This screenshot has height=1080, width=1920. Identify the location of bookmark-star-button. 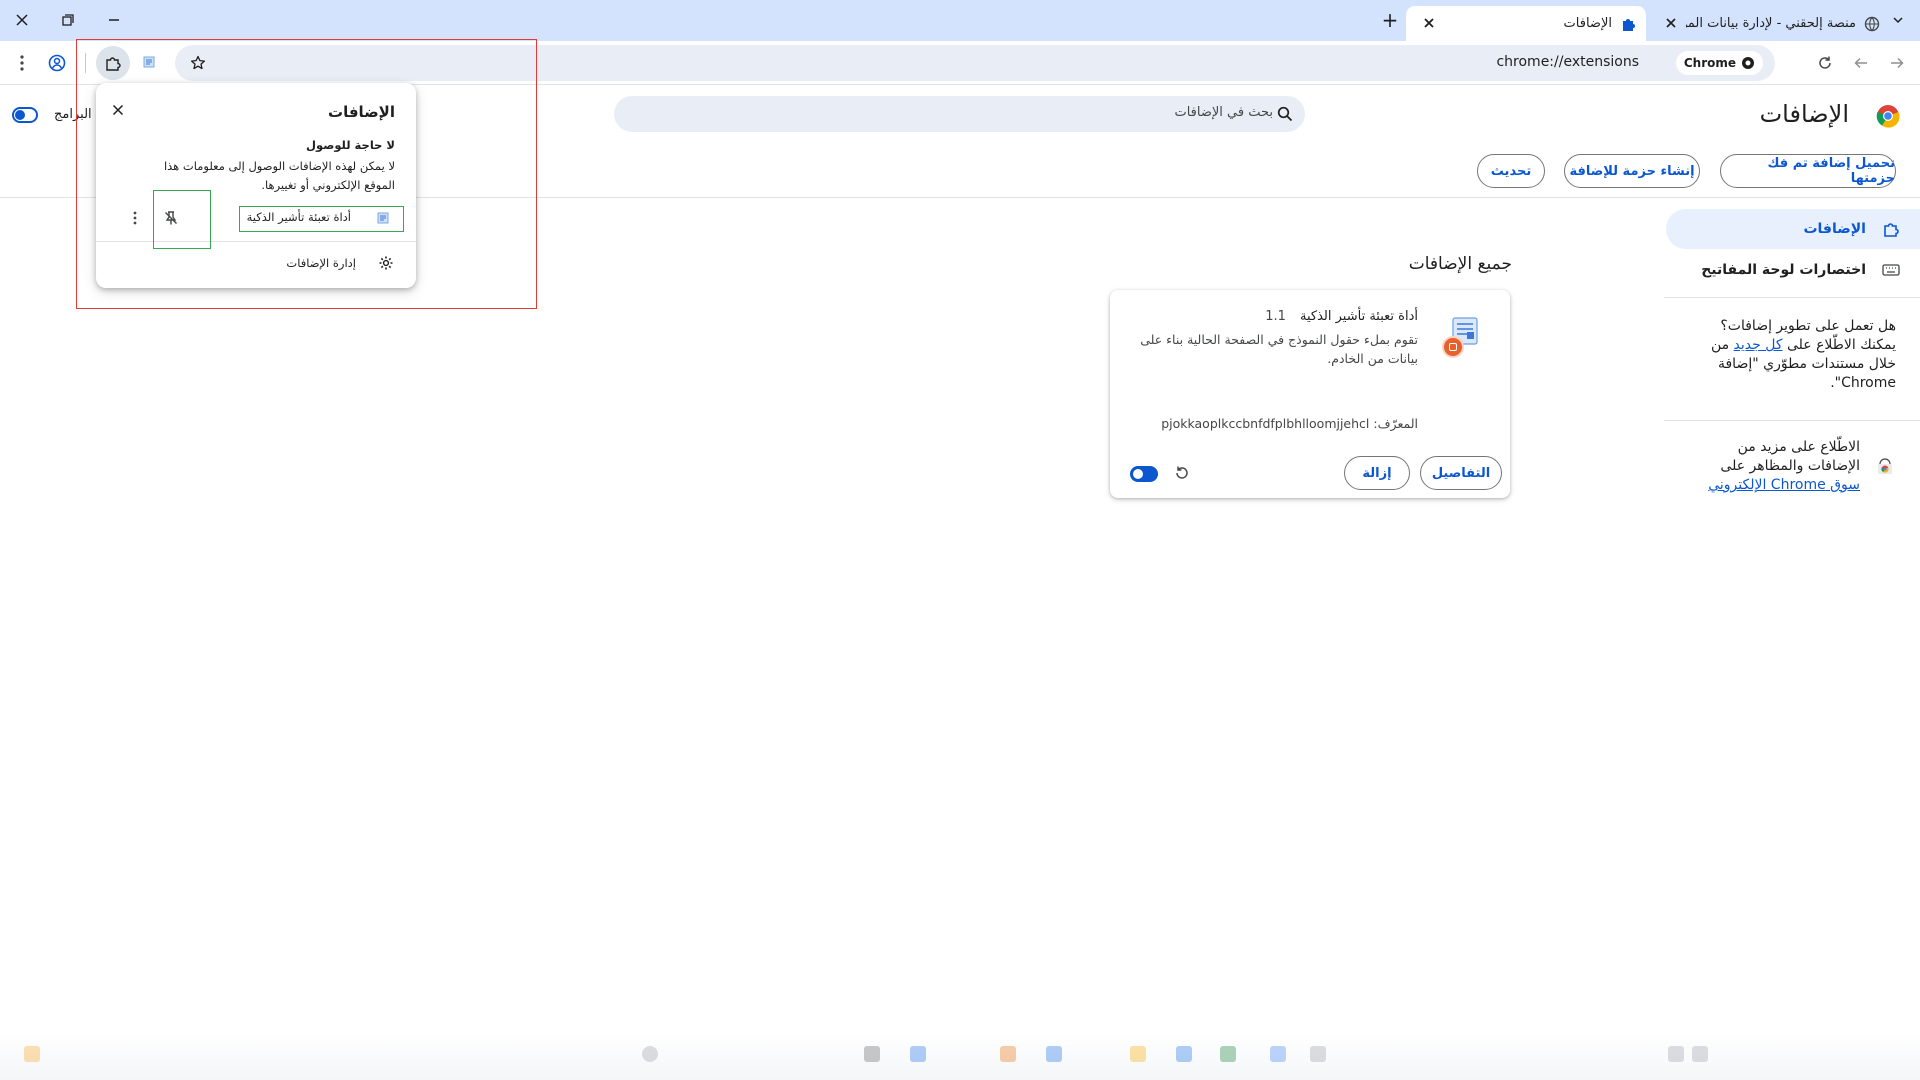
(198, 63).